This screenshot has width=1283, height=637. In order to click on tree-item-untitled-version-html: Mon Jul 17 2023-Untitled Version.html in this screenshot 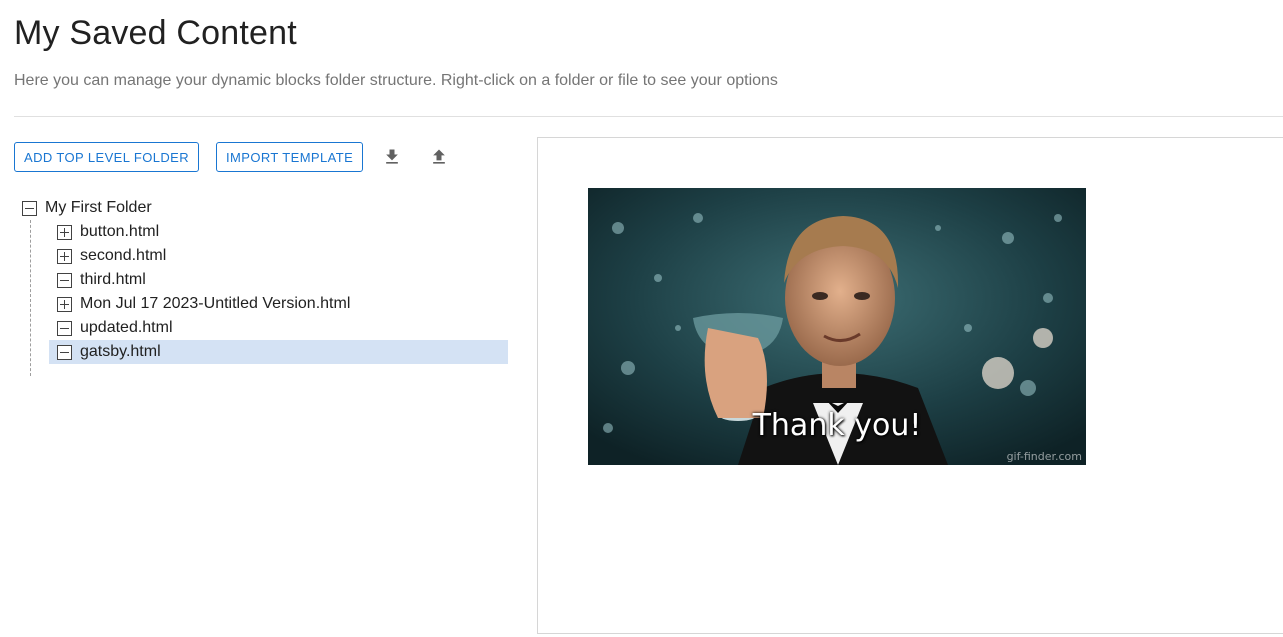, I will do `click(278, 304)`.